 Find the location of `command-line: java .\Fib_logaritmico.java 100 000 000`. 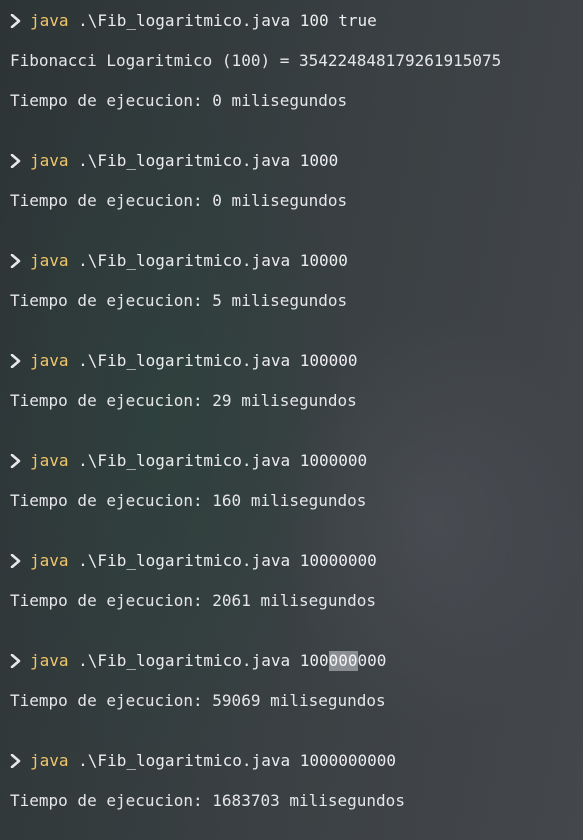

command-line: java .\Fib_logaritmico.java 100 000 000 is located at coordinates (198, 661).